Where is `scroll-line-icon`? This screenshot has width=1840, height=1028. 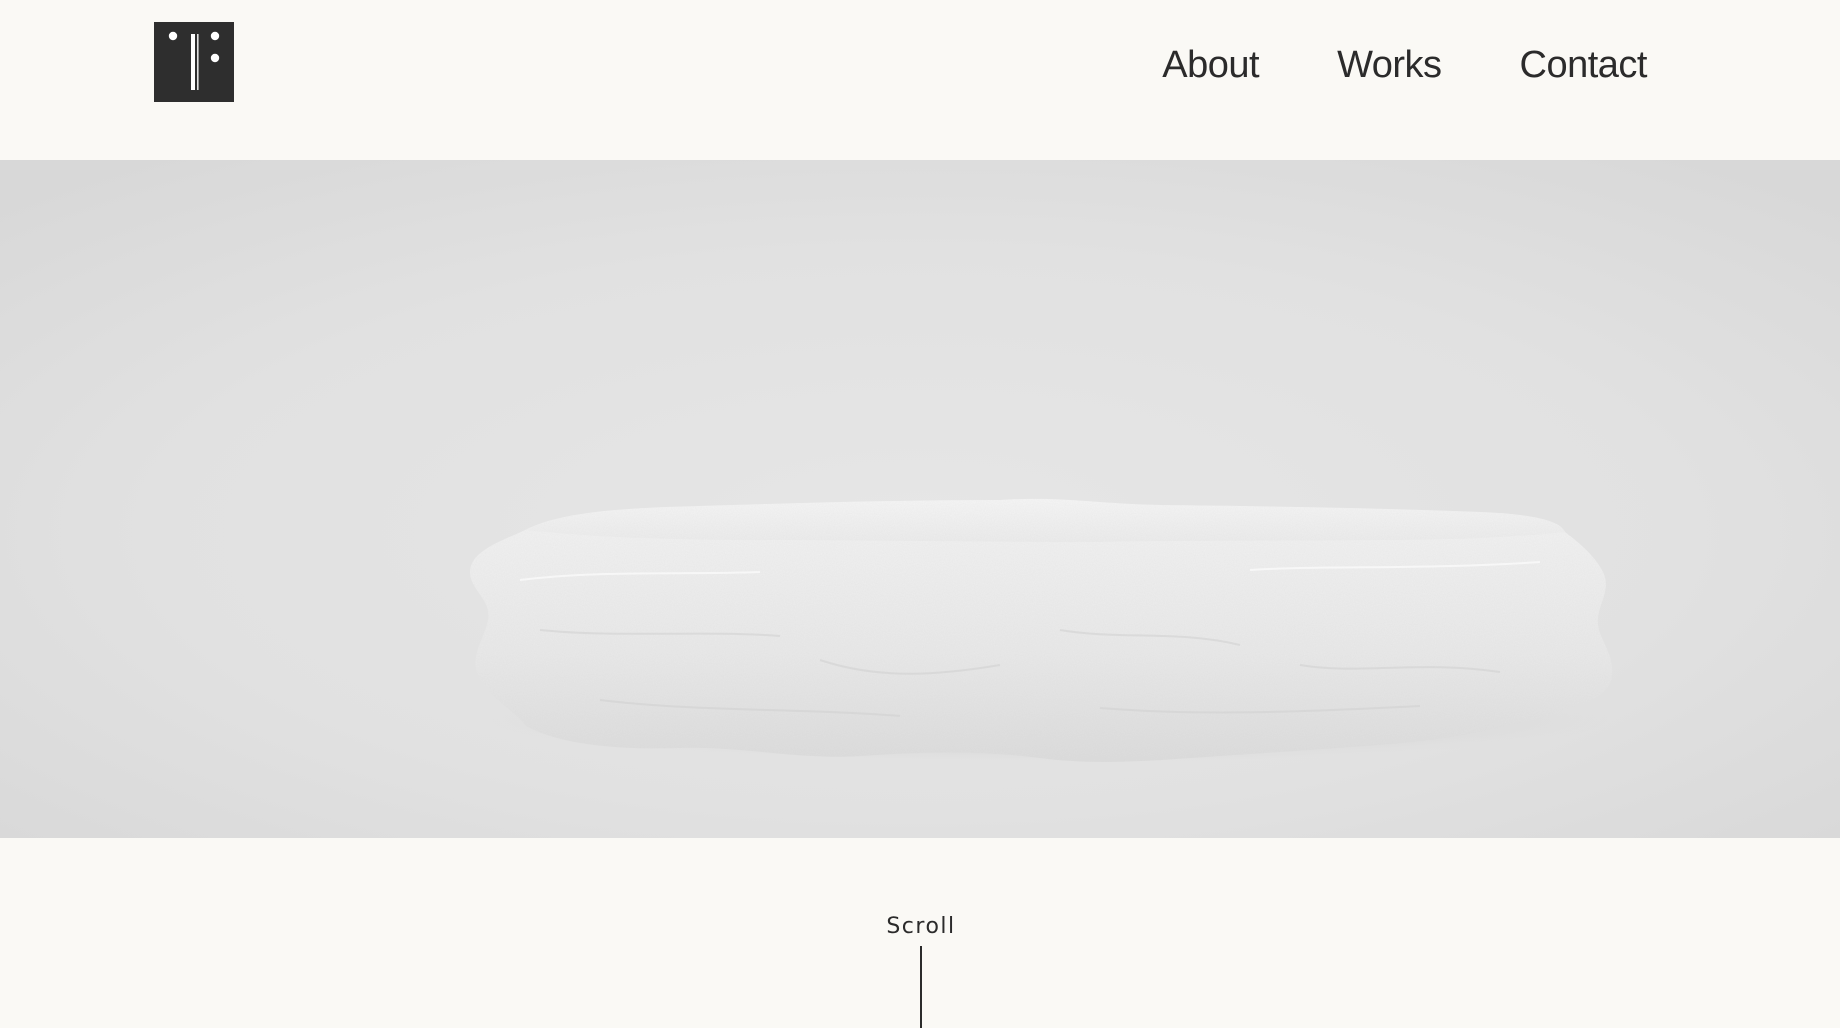 scroll-line-icon is located at coordinates (921, 987).